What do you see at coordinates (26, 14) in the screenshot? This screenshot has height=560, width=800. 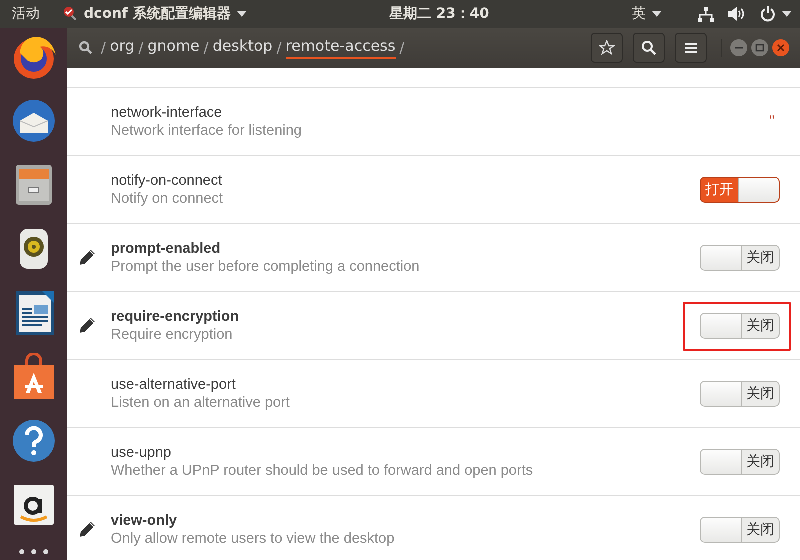 I see `activities-button: 活动` at bounding box center [26, 14].